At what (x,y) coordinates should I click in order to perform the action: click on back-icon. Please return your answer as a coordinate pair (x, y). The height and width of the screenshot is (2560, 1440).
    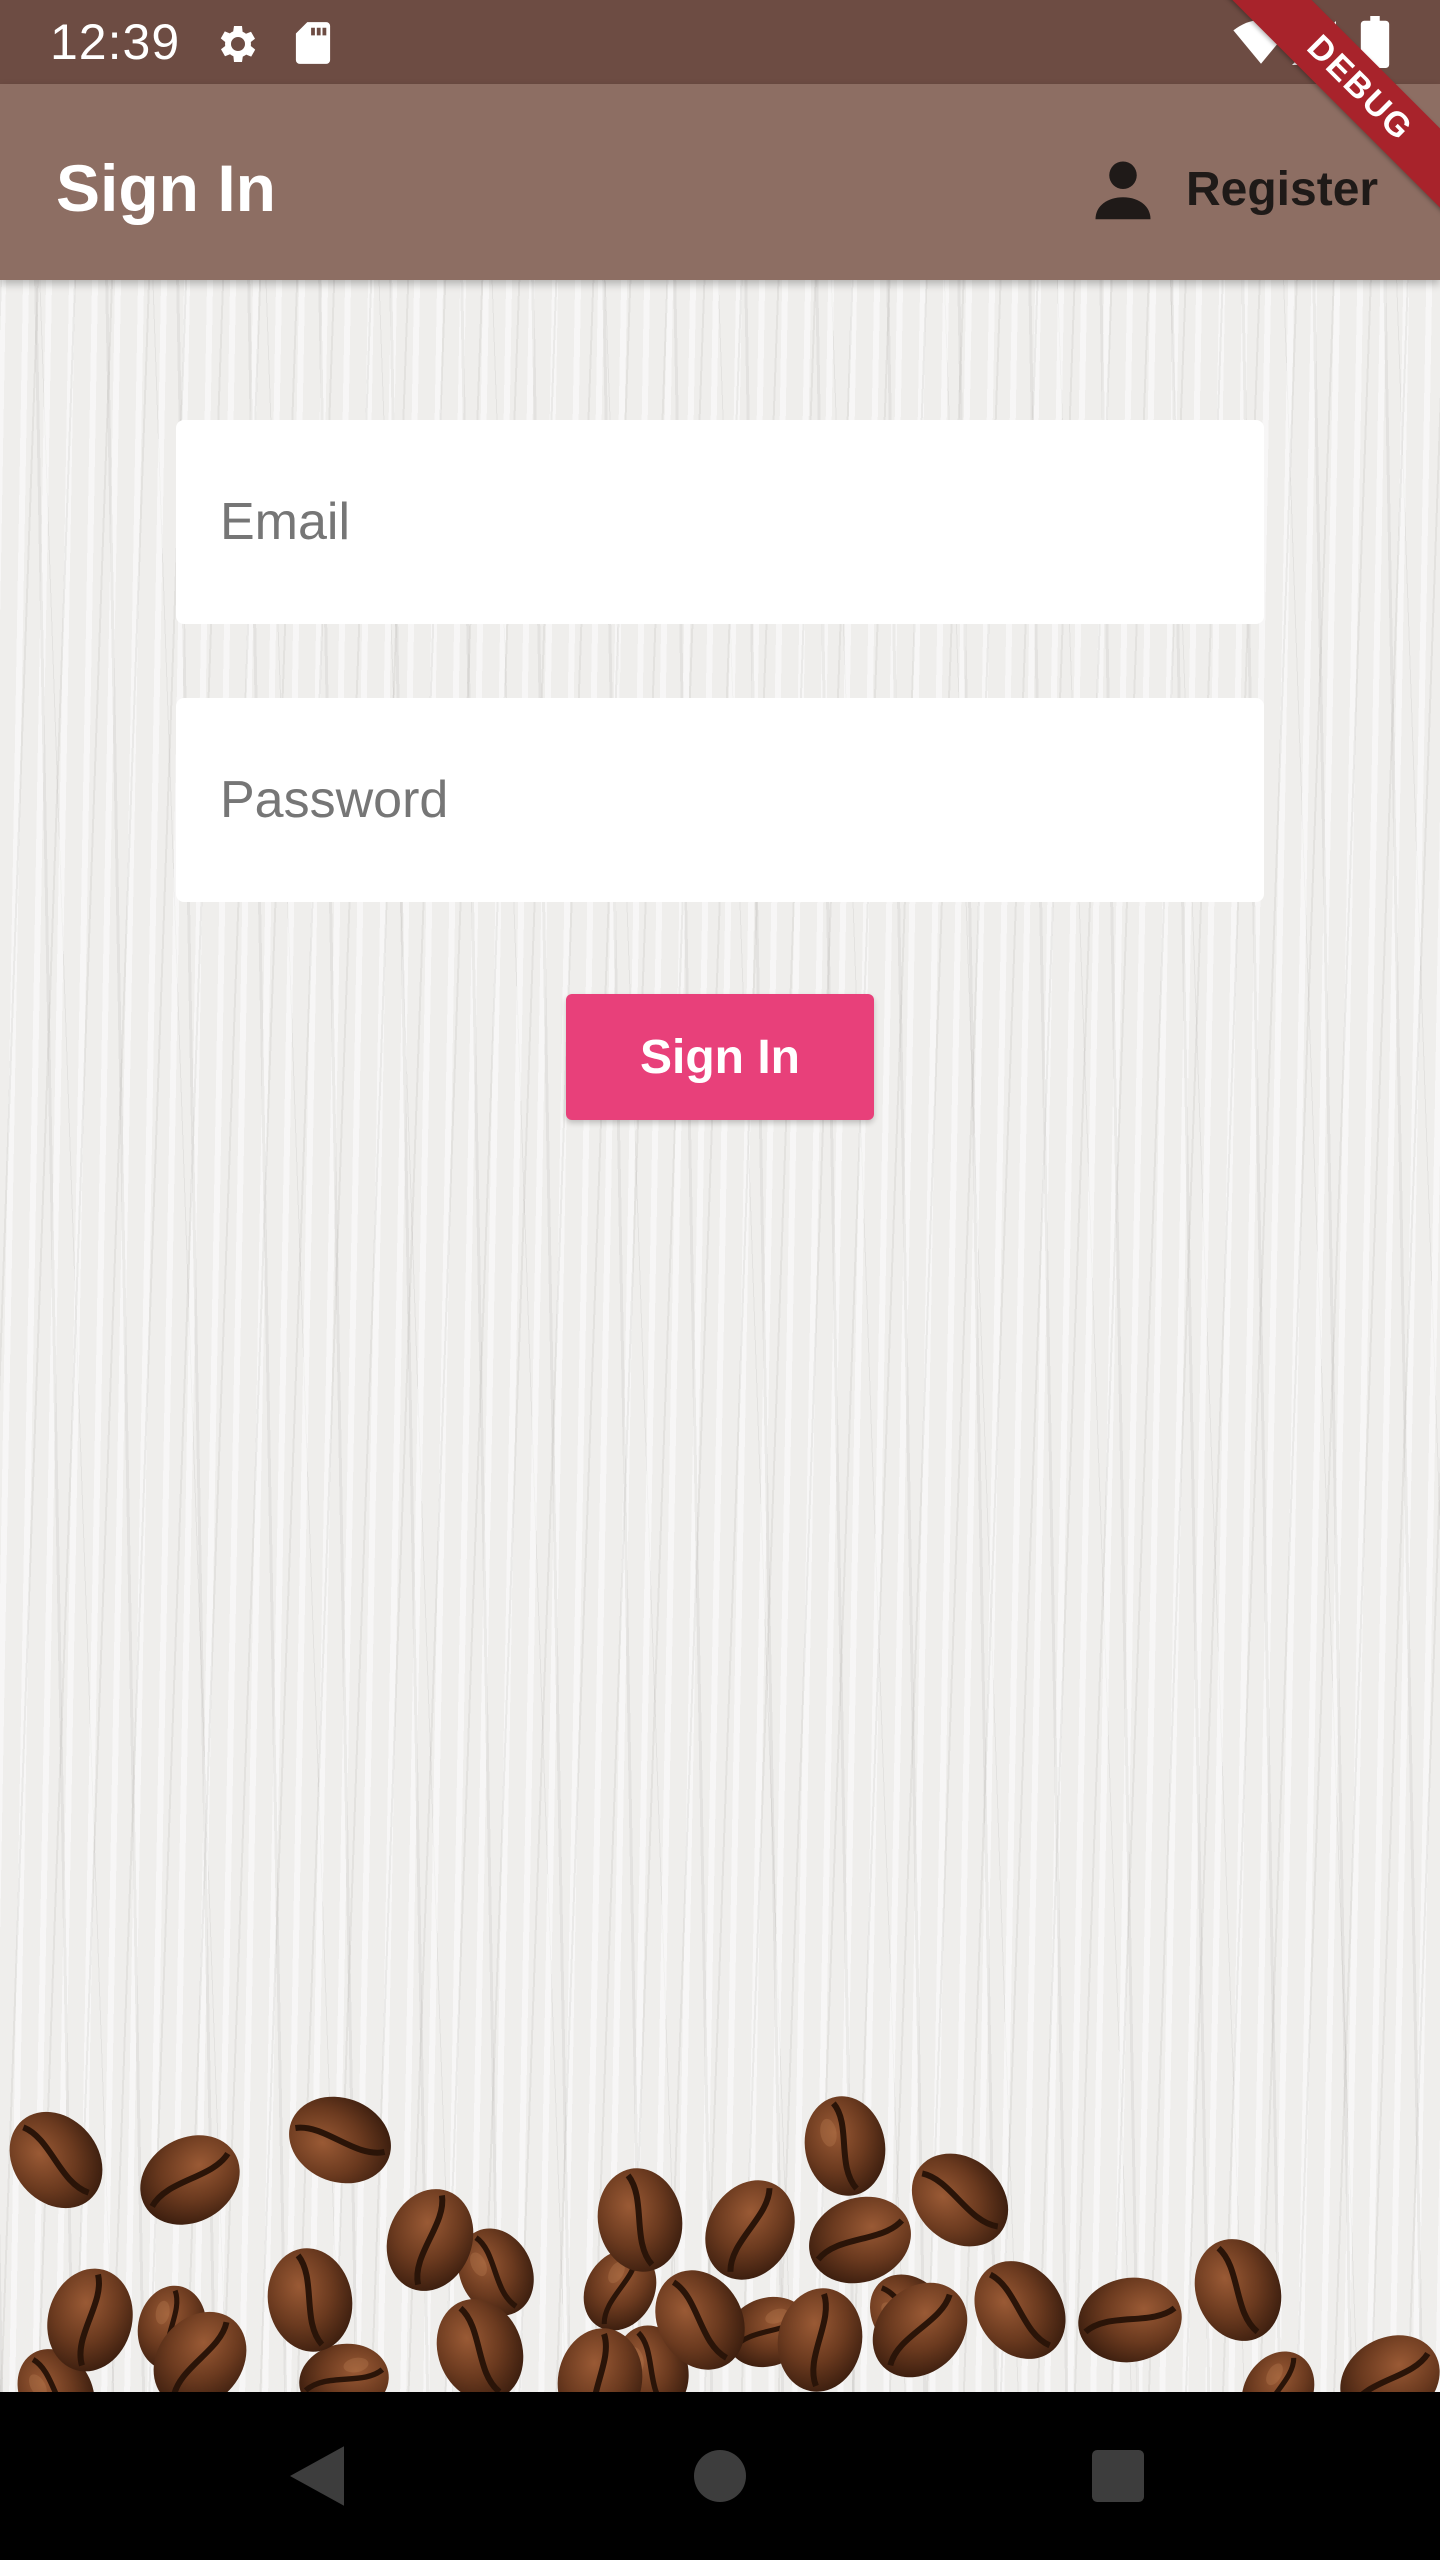
    Looking at the image, I should click on (317, 2476).